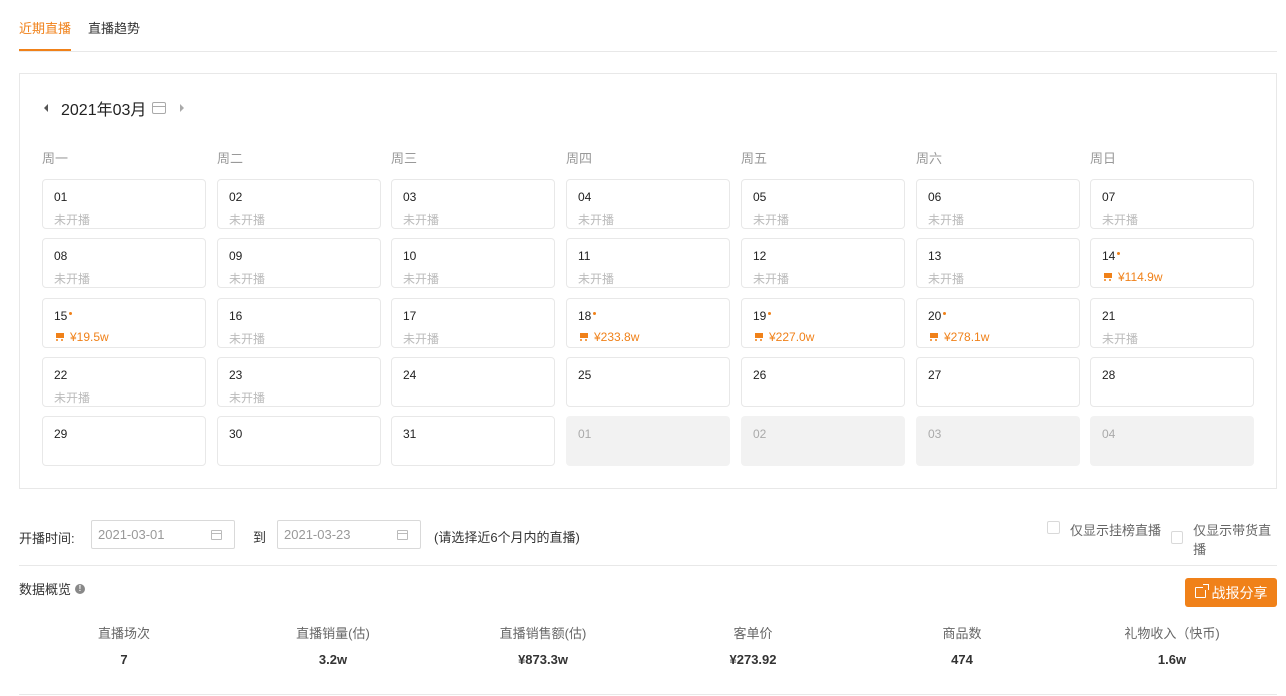 The width and height of the screenshot is (1286, 696). Describe the element at coordinates (124, 659) in the screenshot. I see `metric-value: 7` at that location.